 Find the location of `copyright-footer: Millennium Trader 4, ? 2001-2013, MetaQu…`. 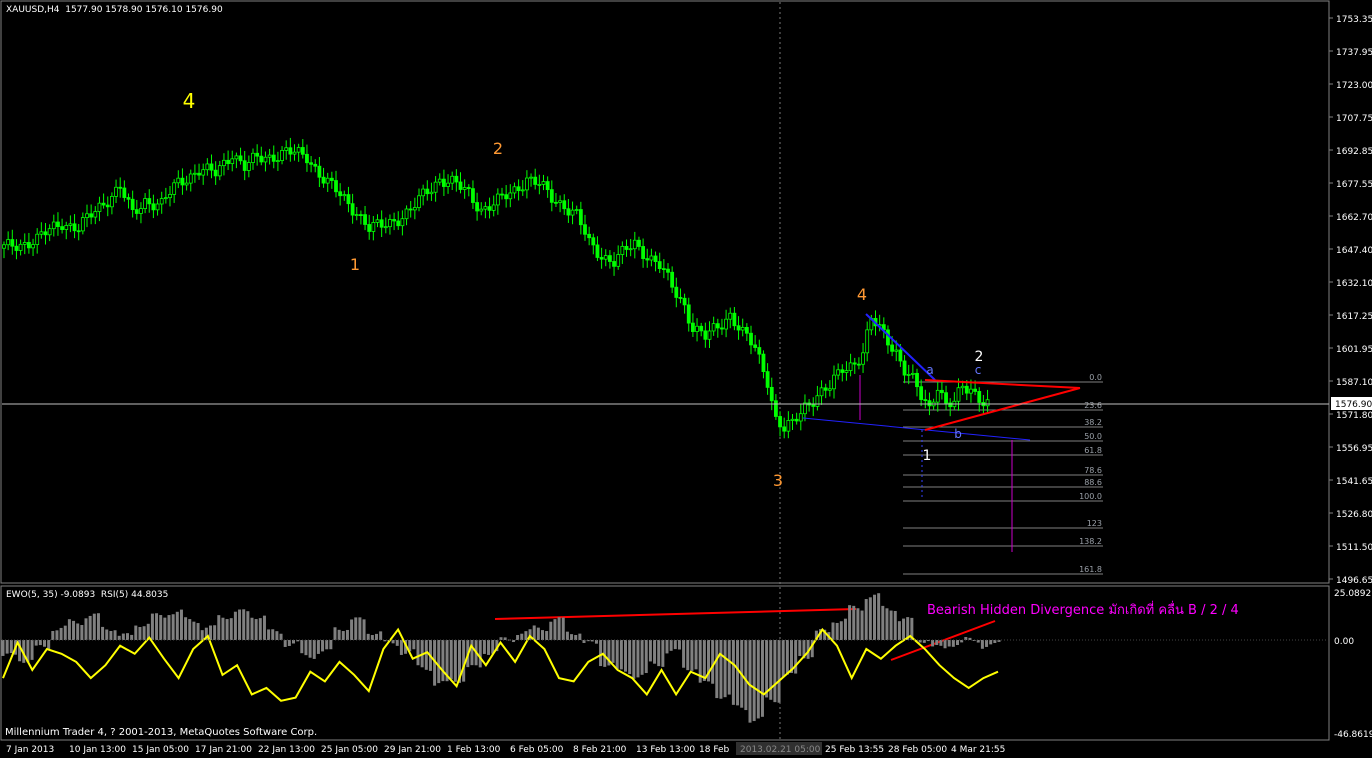

copyright-footer: Millennium Trader 4, ? 2001-2013, MetaQu… is located at coordinates (161, 732).